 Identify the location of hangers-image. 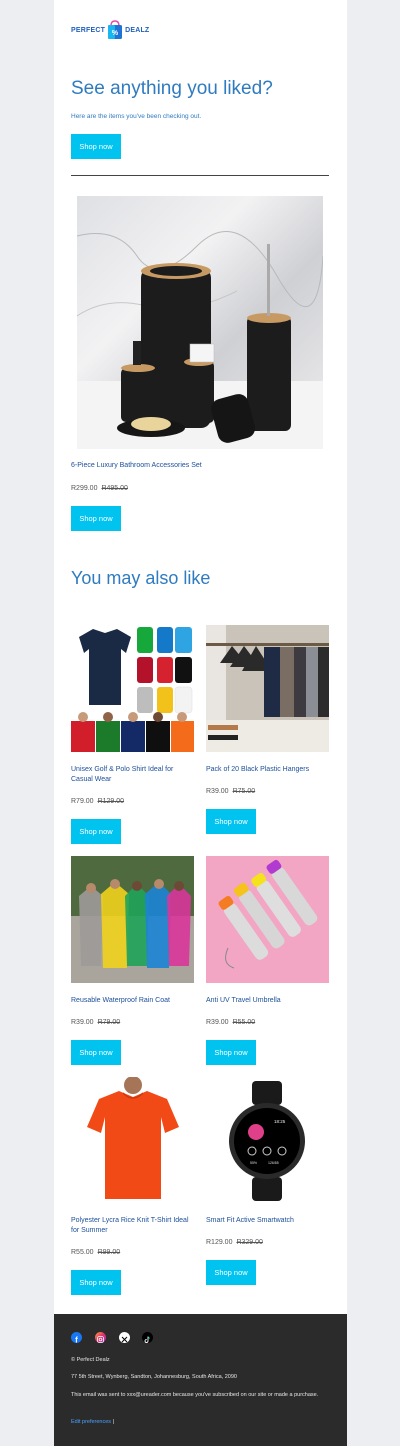
(267, 688).